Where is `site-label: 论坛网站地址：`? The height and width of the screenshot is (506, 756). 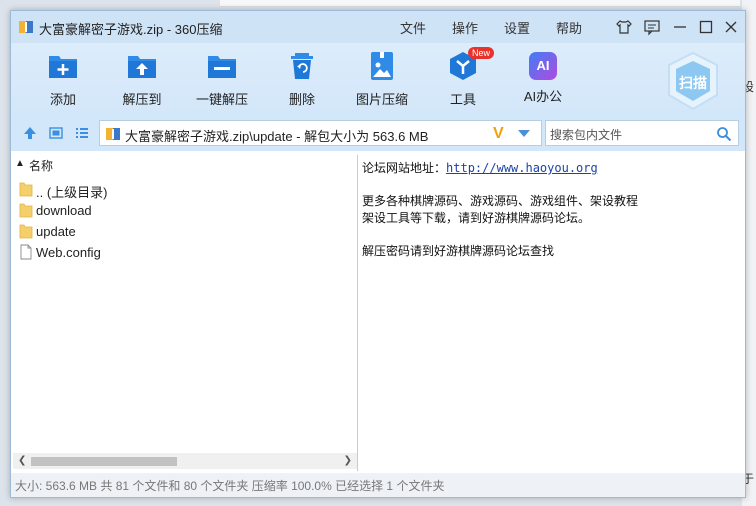
site-label: 论坛网站地址： is located at coordinates (404, 168).